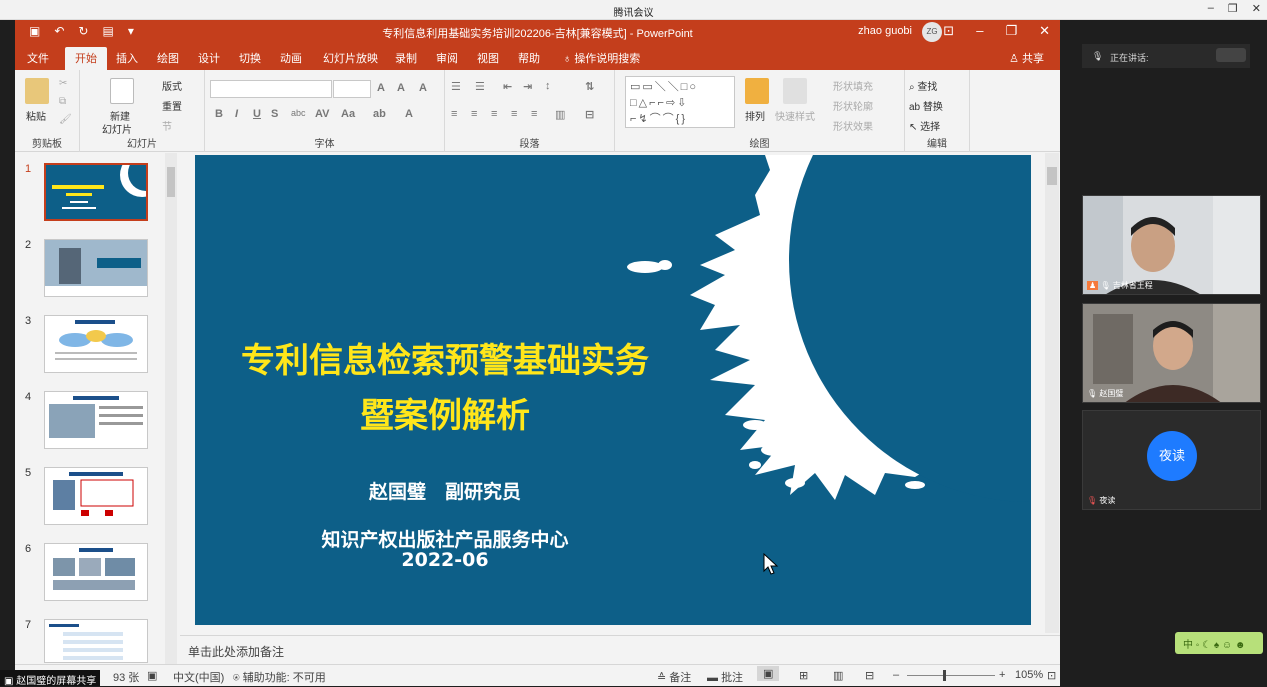 The height and width of the screenshot is (687, 1267). I want to click on italic-icon: I, so click(236, 114).